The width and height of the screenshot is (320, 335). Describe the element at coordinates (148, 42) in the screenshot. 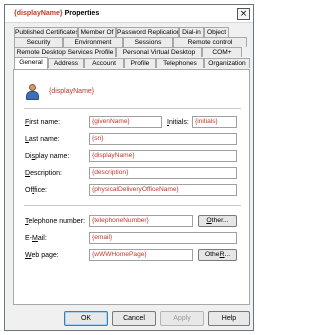

I see `tab-sessions: Sessions` at that location.